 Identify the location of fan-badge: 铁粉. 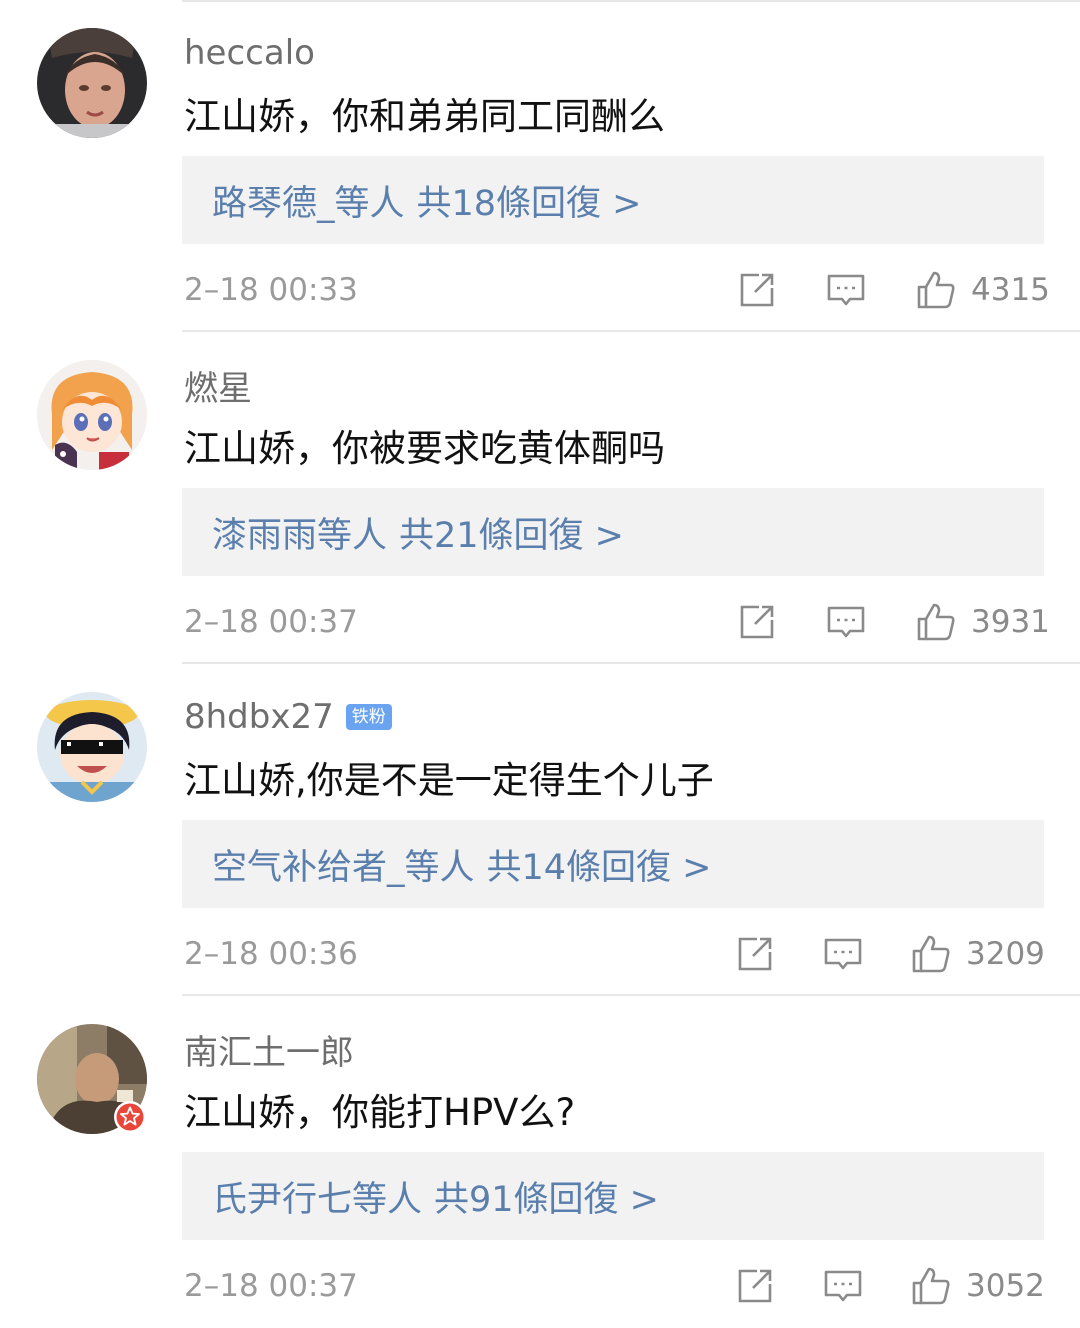
(368, 717).